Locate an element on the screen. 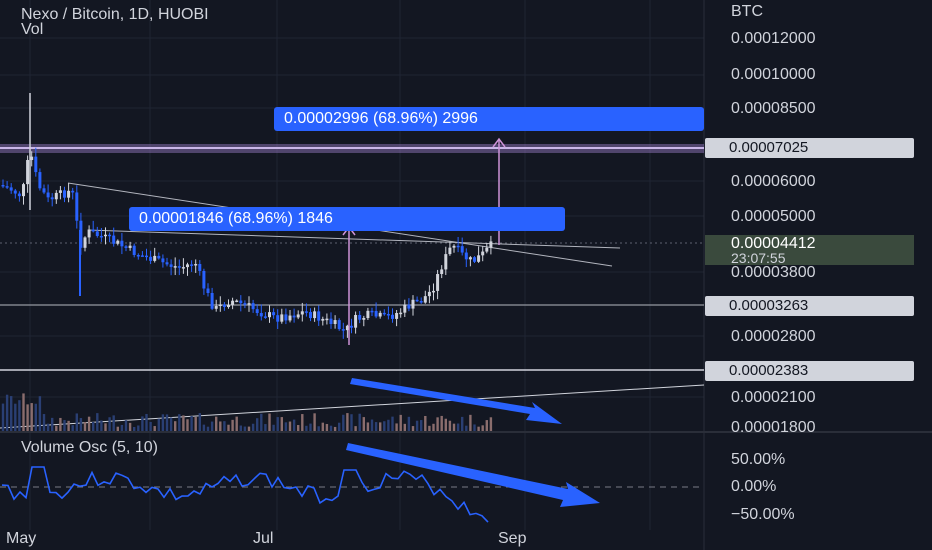 This screenshot has height=550, width=932. measure-label-2: 0.00002996 (68.96%) 2996 is located at coordinates (489, 119).